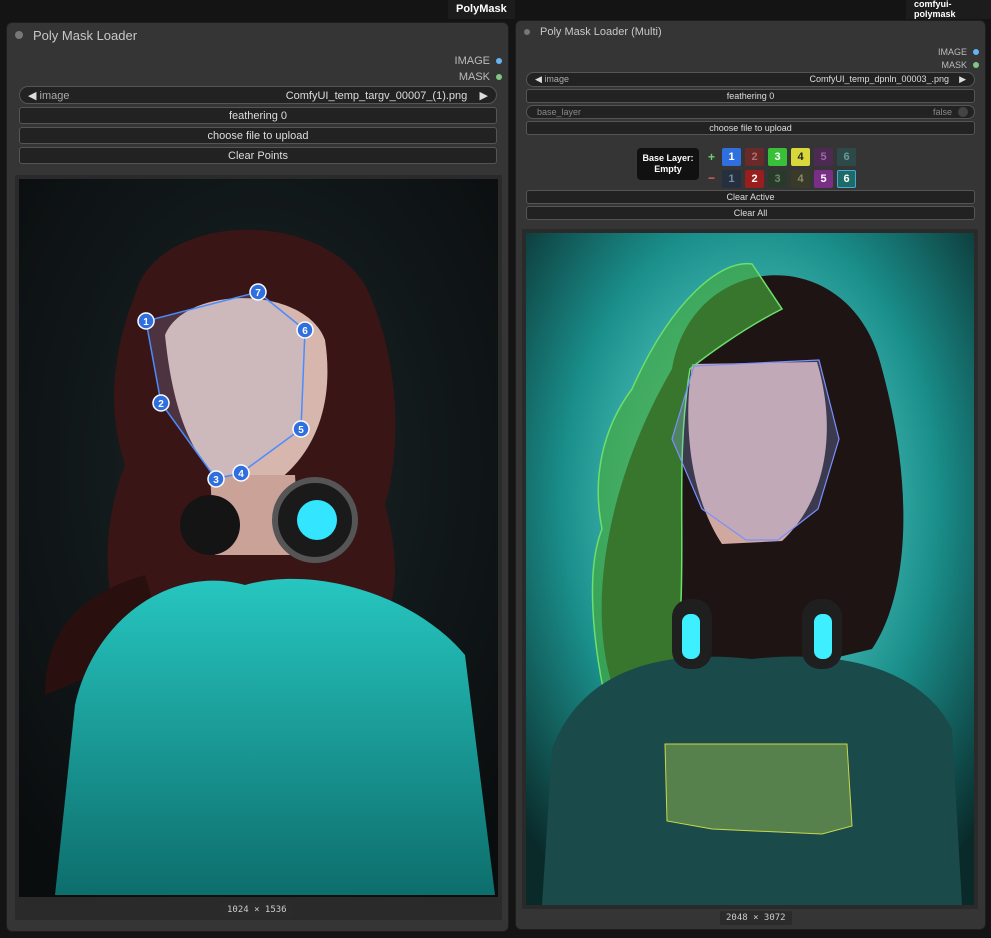 The image size is (991, 938). I want to click on mask-point: 3, so click(216, 479).